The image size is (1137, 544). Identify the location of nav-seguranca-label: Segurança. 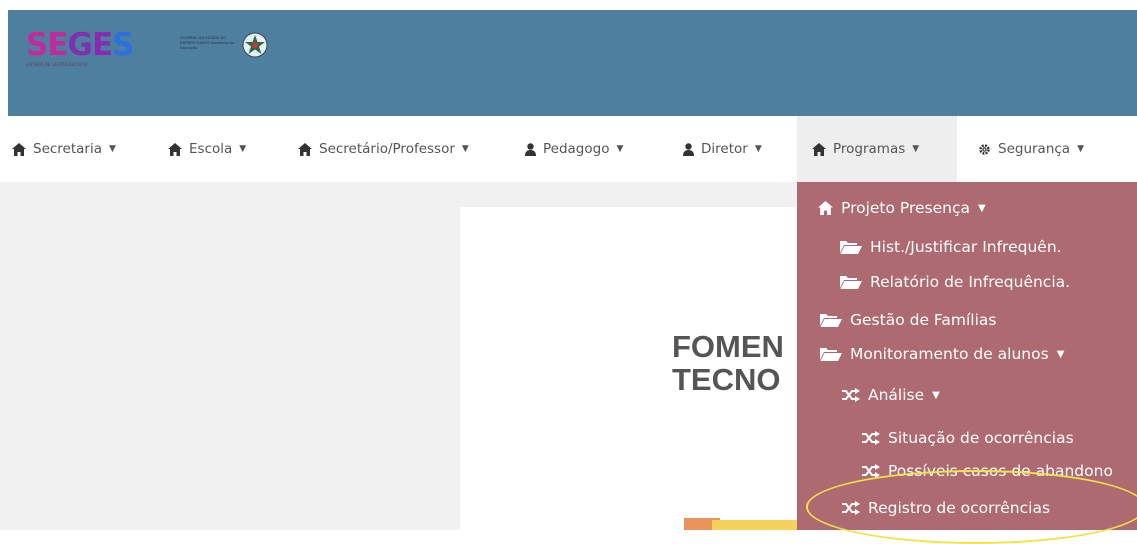
(1034, 149).